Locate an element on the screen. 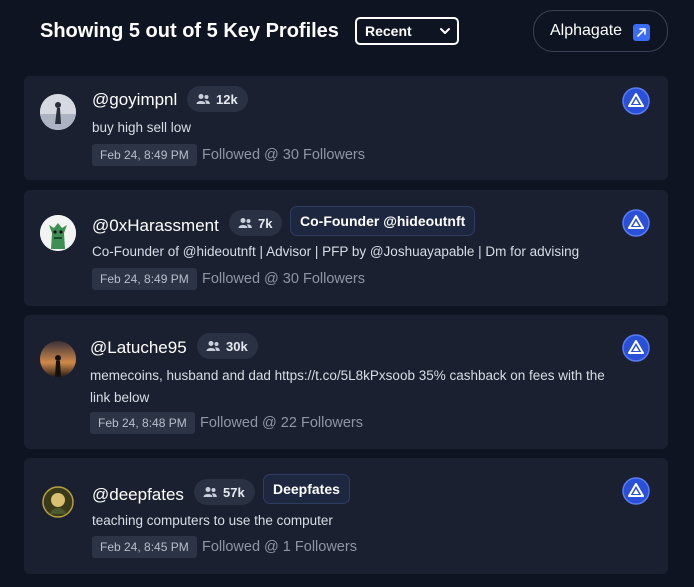  followed-at-text: Followed @ 1 Followers is located at coordinates (279, 547).